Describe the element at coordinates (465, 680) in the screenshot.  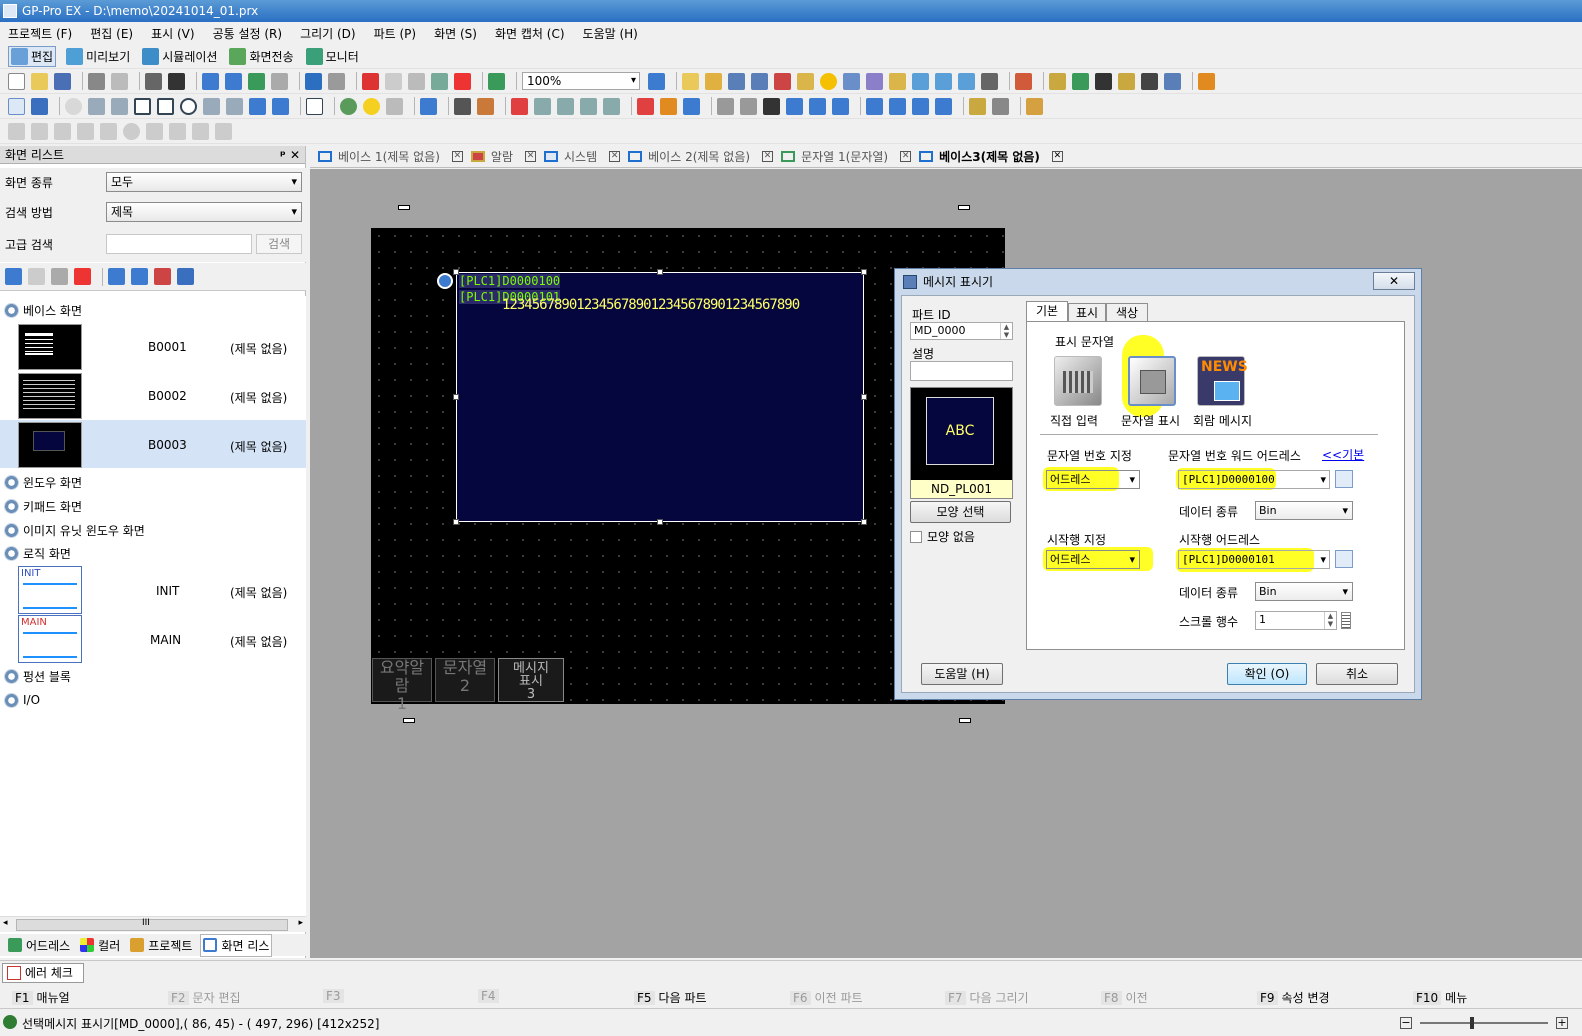
I see `canvas-tab-string: 문자열 2` at that location.